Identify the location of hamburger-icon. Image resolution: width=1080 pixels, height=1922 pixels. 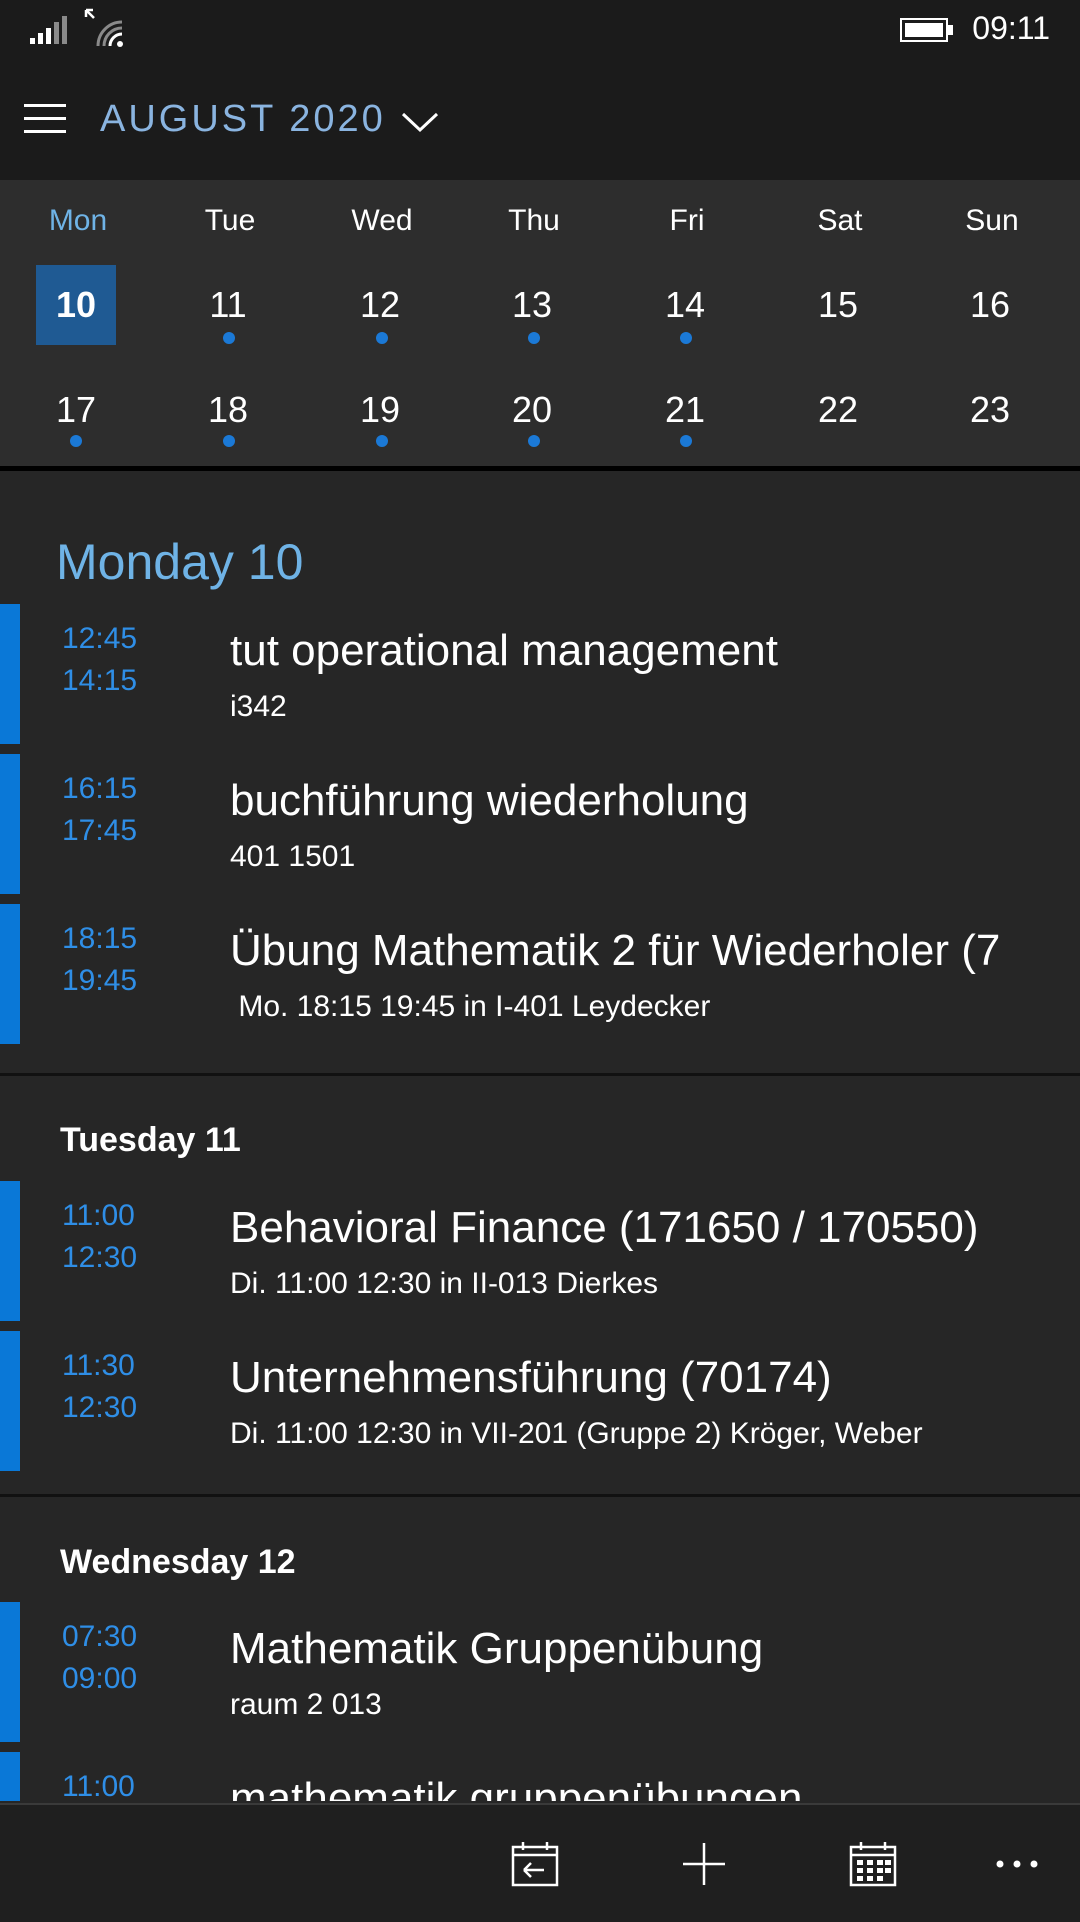
(45, 120).